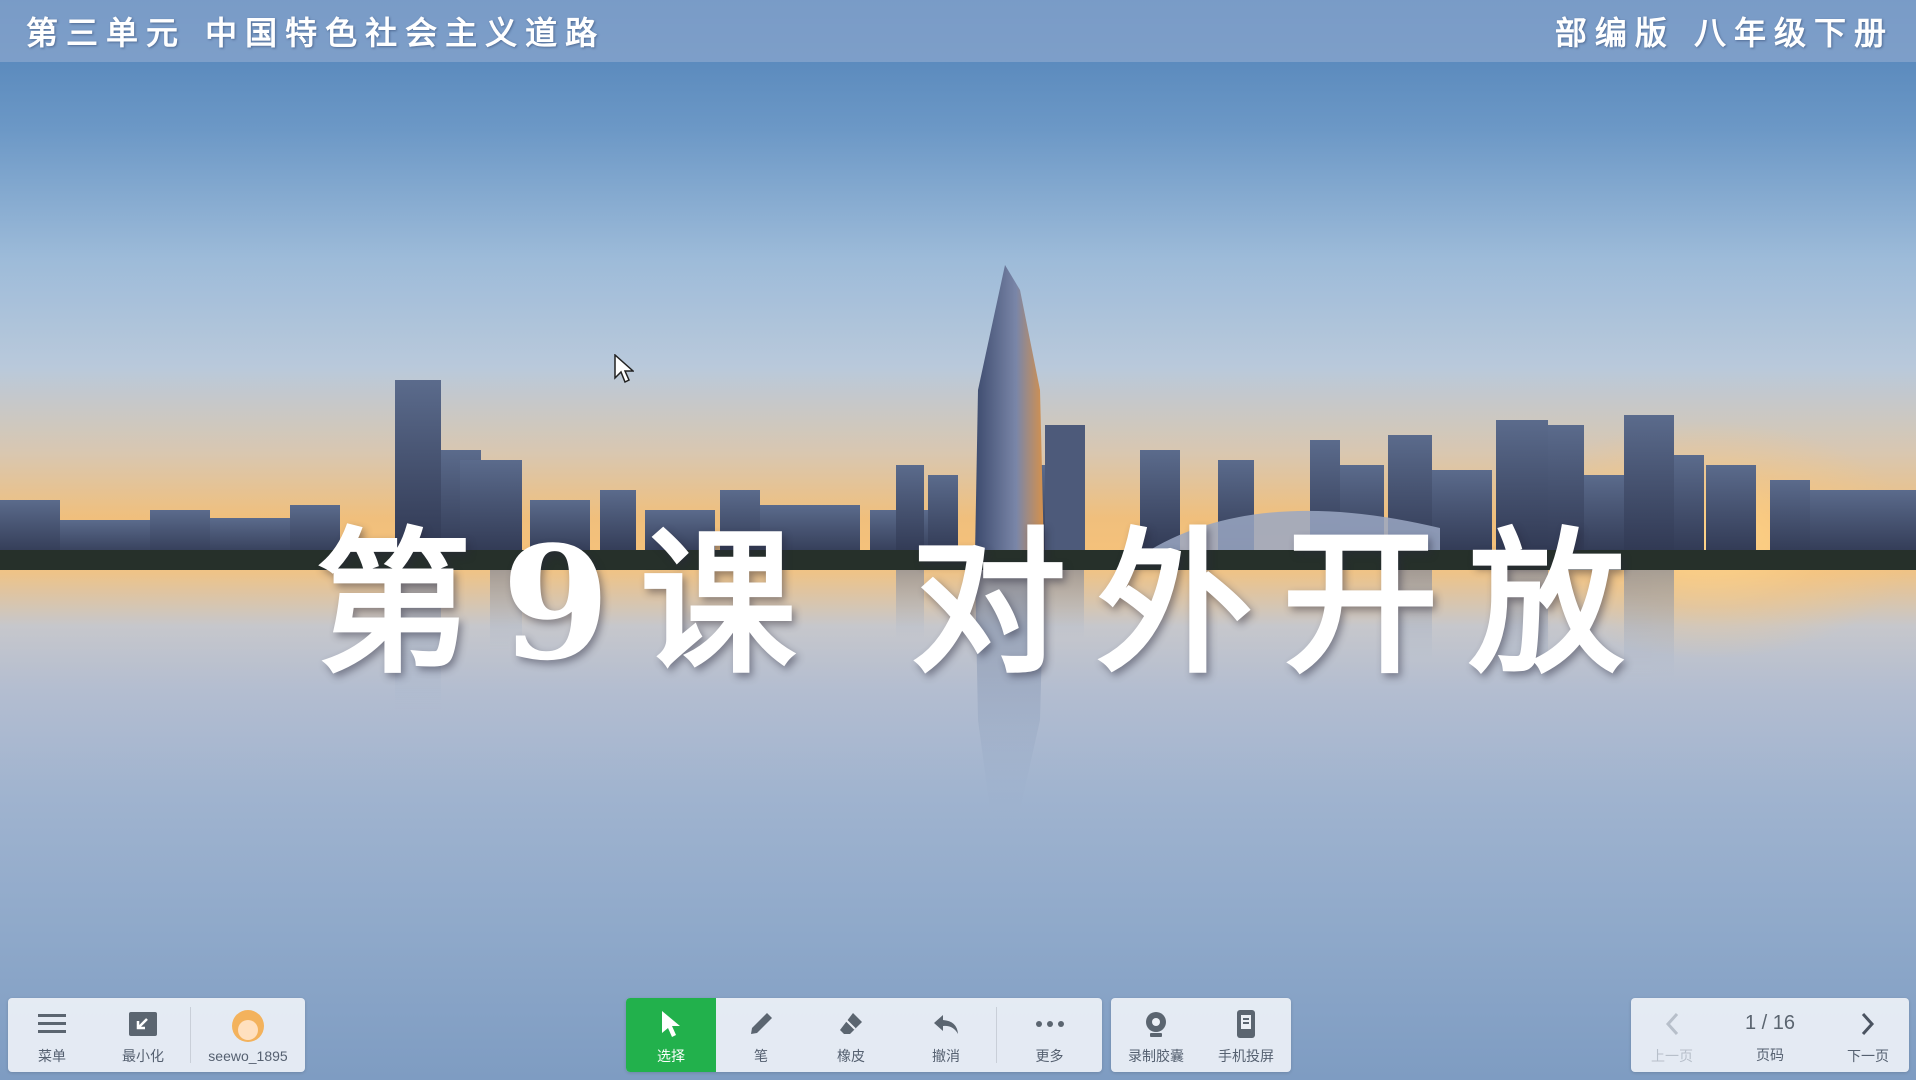  What do you see at coordinates (851, 1056) in the screenshot?
I see `eraser-label: 橡皮` at bounding box center [851, 1056].